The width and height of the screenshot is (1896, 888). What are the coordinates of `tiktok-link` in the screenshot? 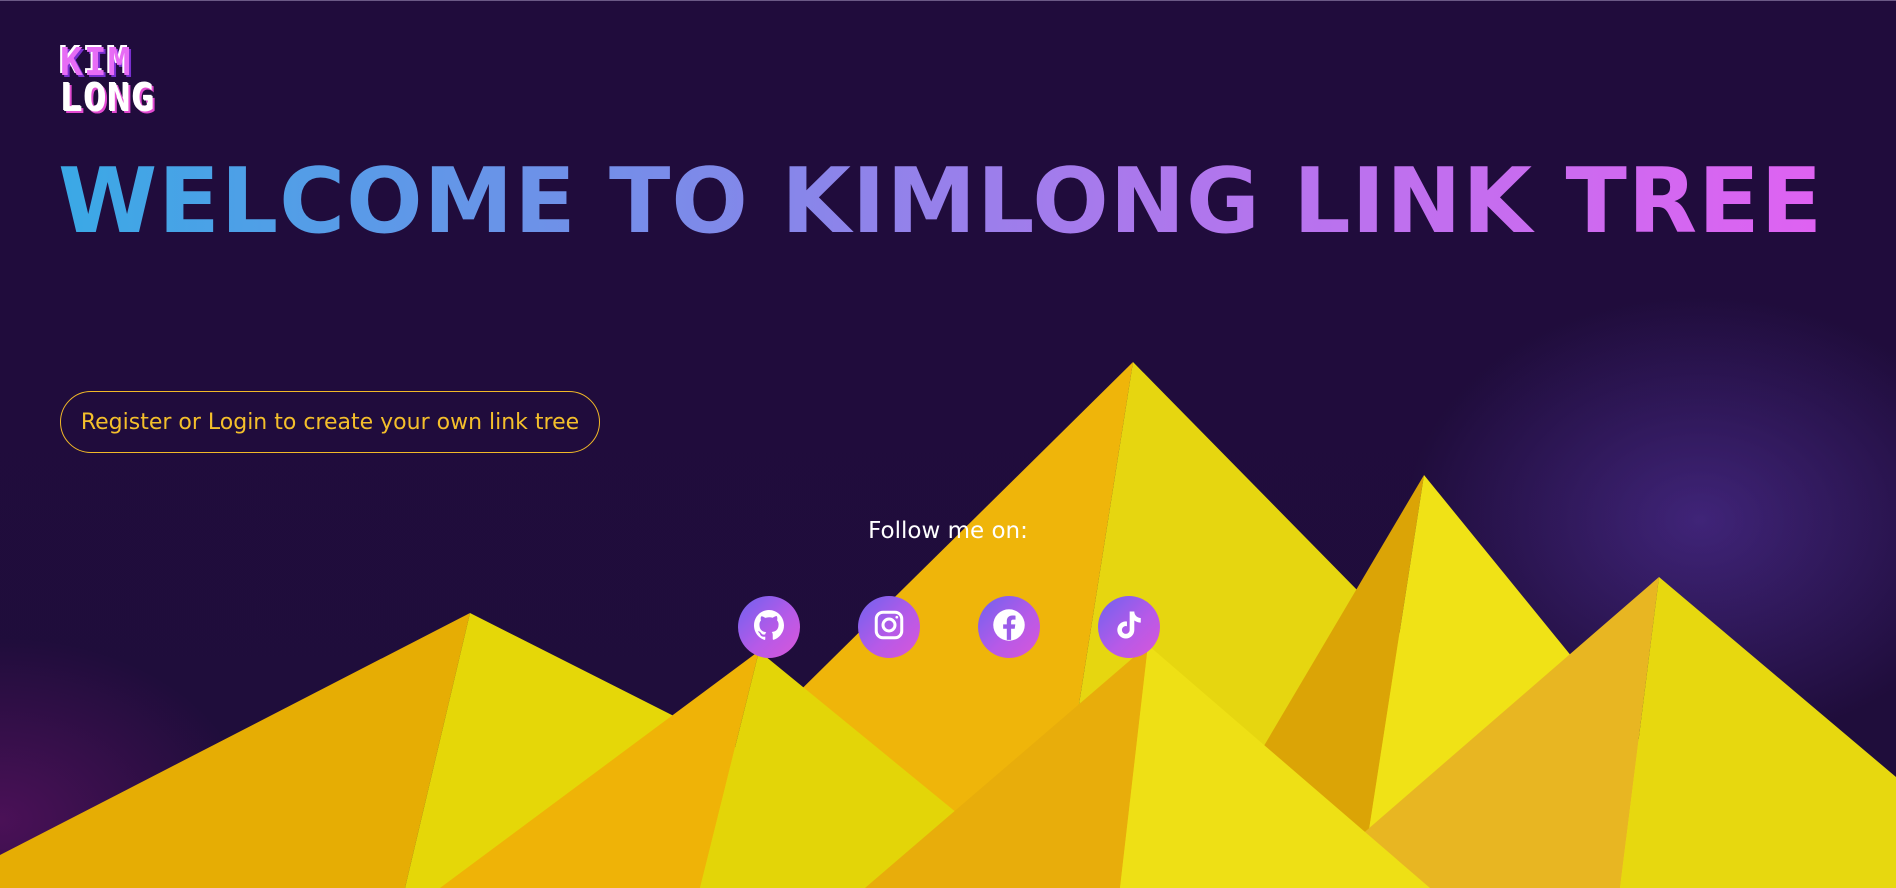 It's located at (1129, 627).